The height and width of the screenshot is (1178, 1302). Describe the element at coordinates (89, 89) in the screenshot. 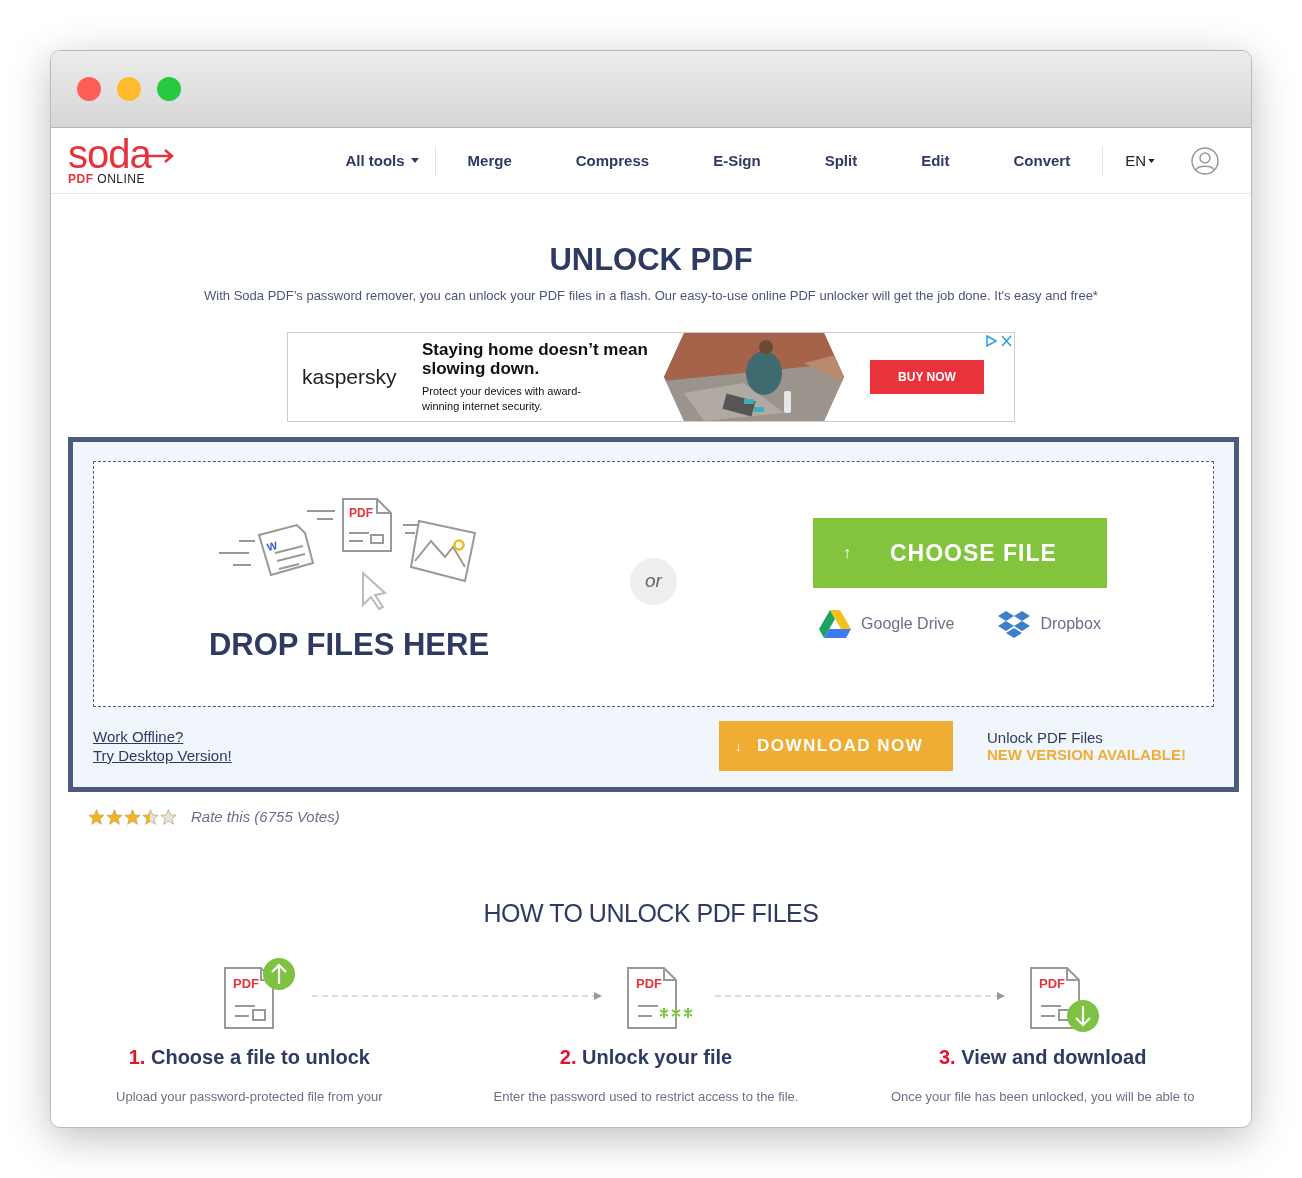

I see `close-dot-icon` at that location.